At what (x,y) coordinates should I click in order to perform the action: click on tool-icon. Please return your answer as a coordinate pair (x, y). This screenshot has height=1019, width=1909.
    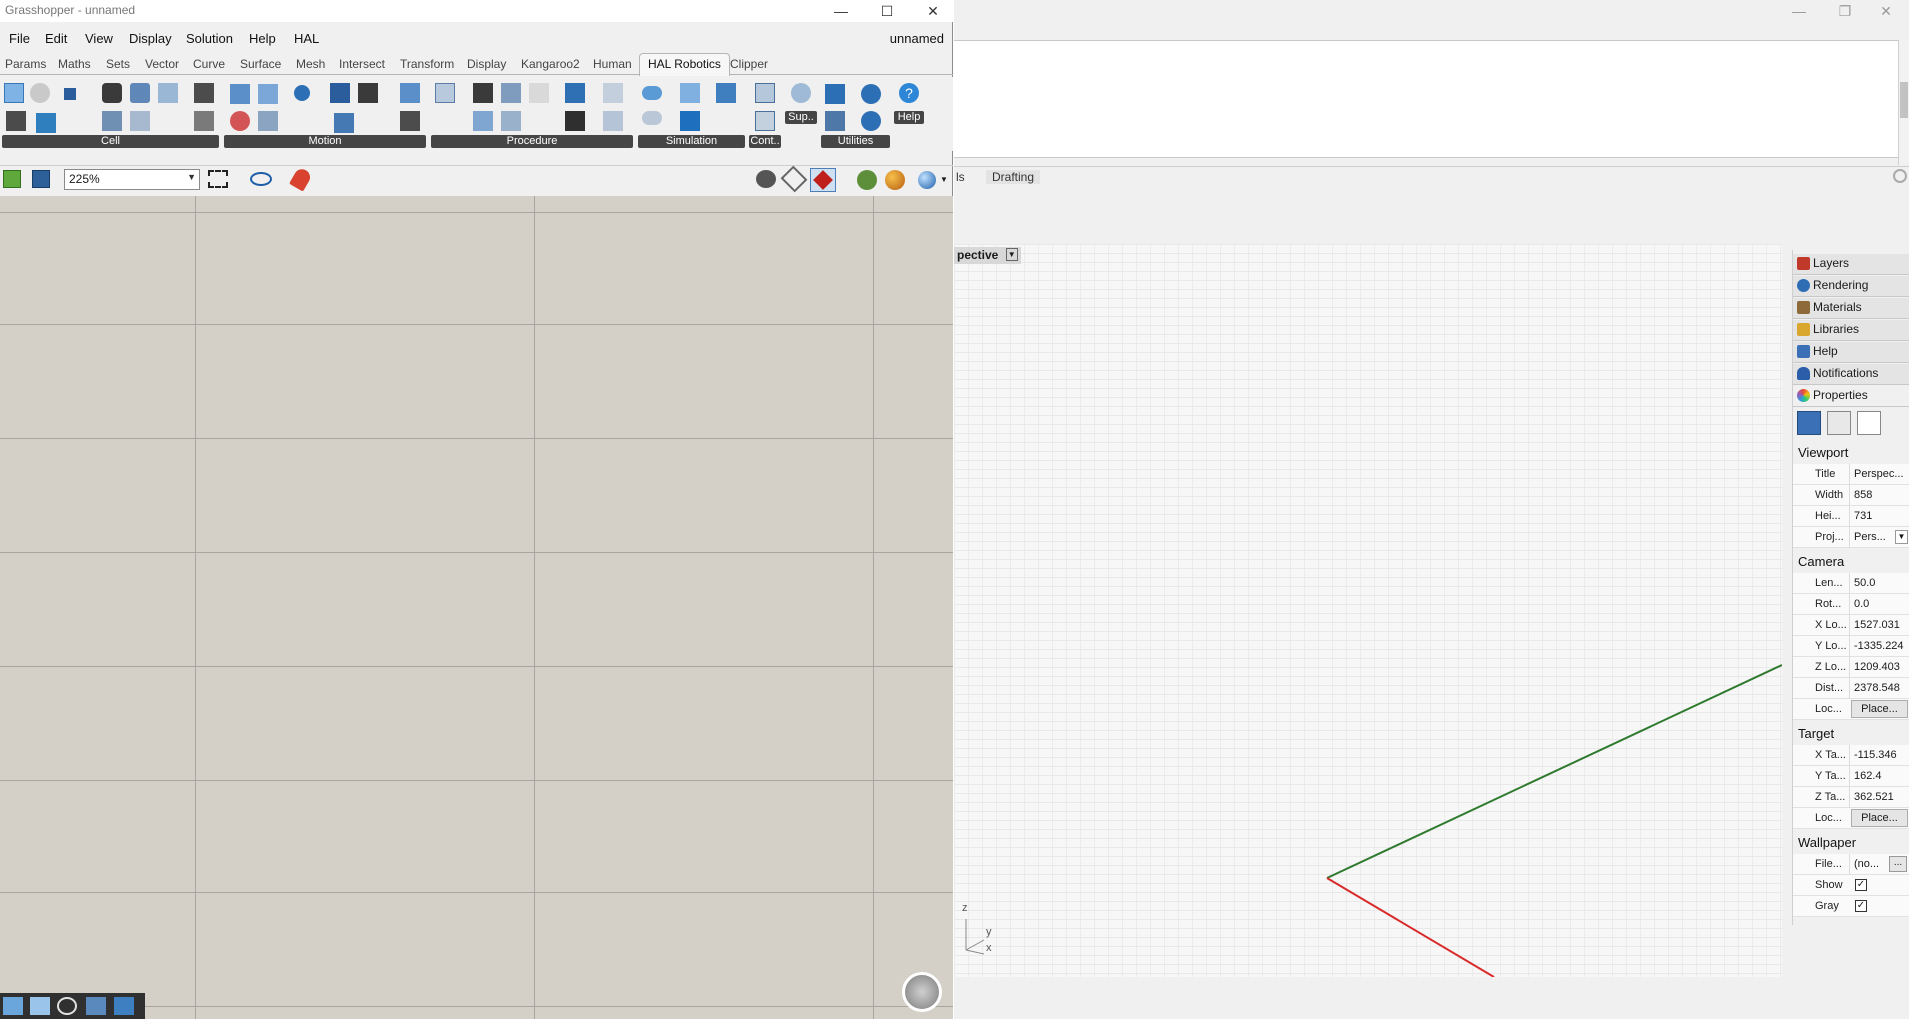
    Looking at the image, I should click on (140, 93).